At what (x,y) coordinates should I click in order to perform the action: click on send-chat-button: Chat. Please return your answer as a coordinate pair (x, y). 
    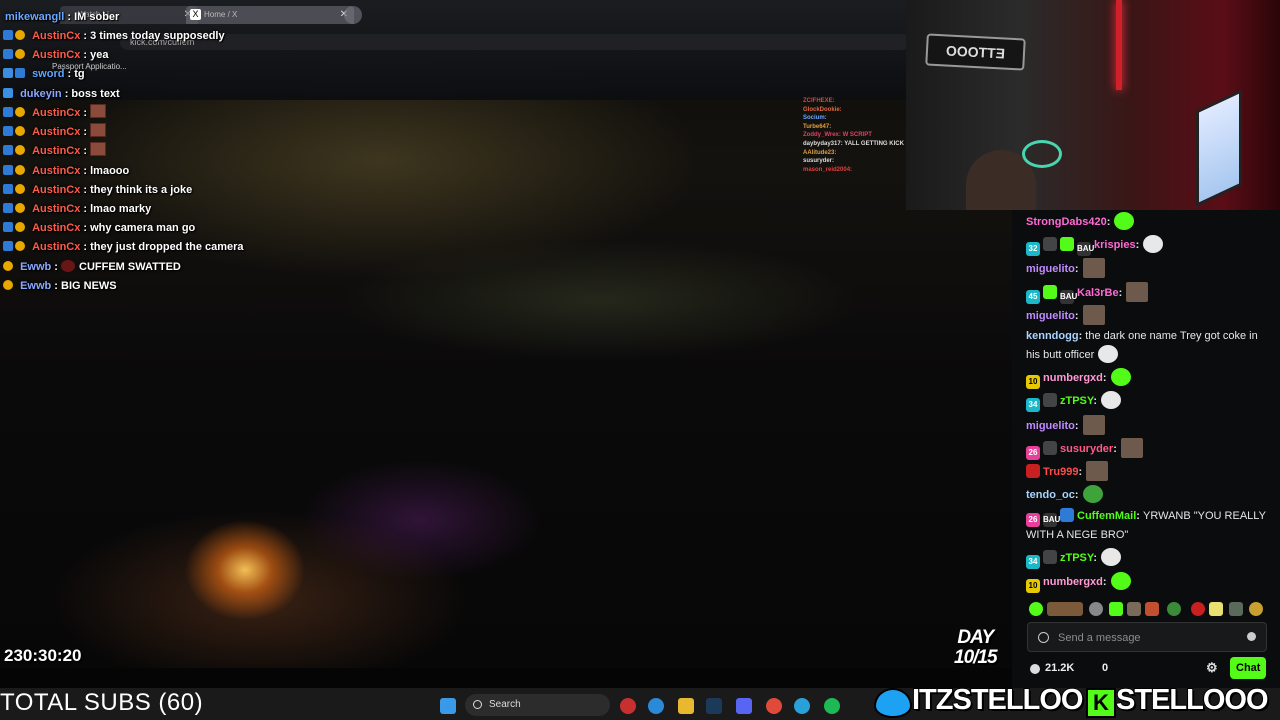
    Looking at the image, I should click on (1248, 668).